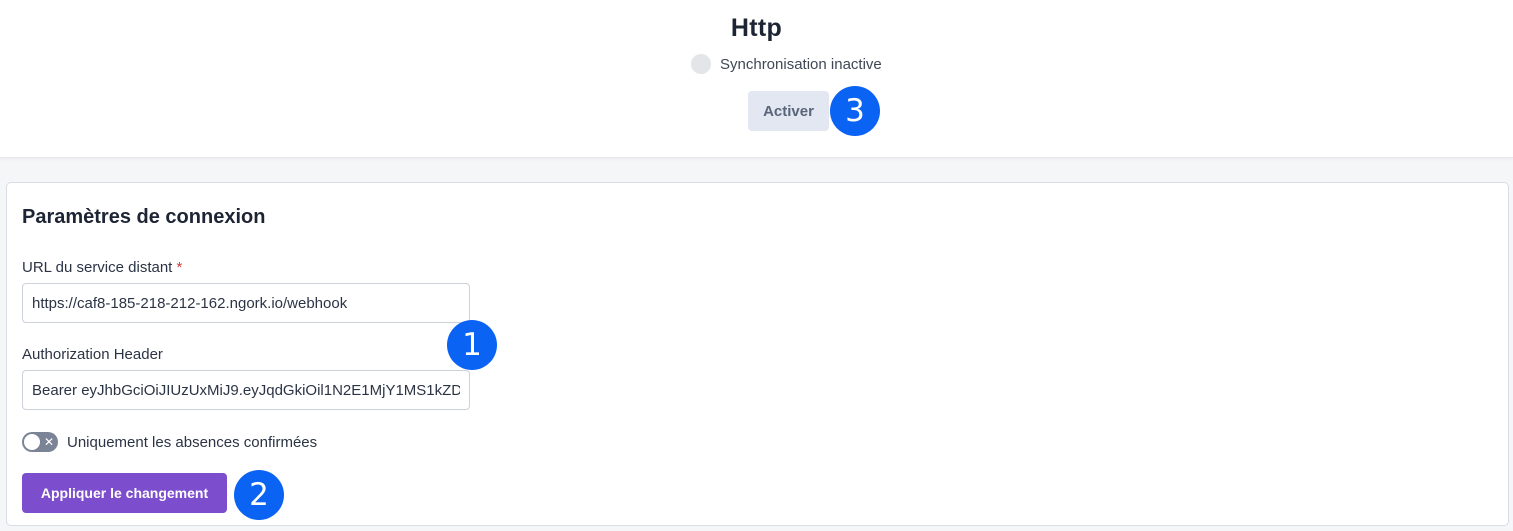 This screenshot has height=531, width=1513. I want to click on confirmed-absences-toggle: ✕, so click(40, 442).